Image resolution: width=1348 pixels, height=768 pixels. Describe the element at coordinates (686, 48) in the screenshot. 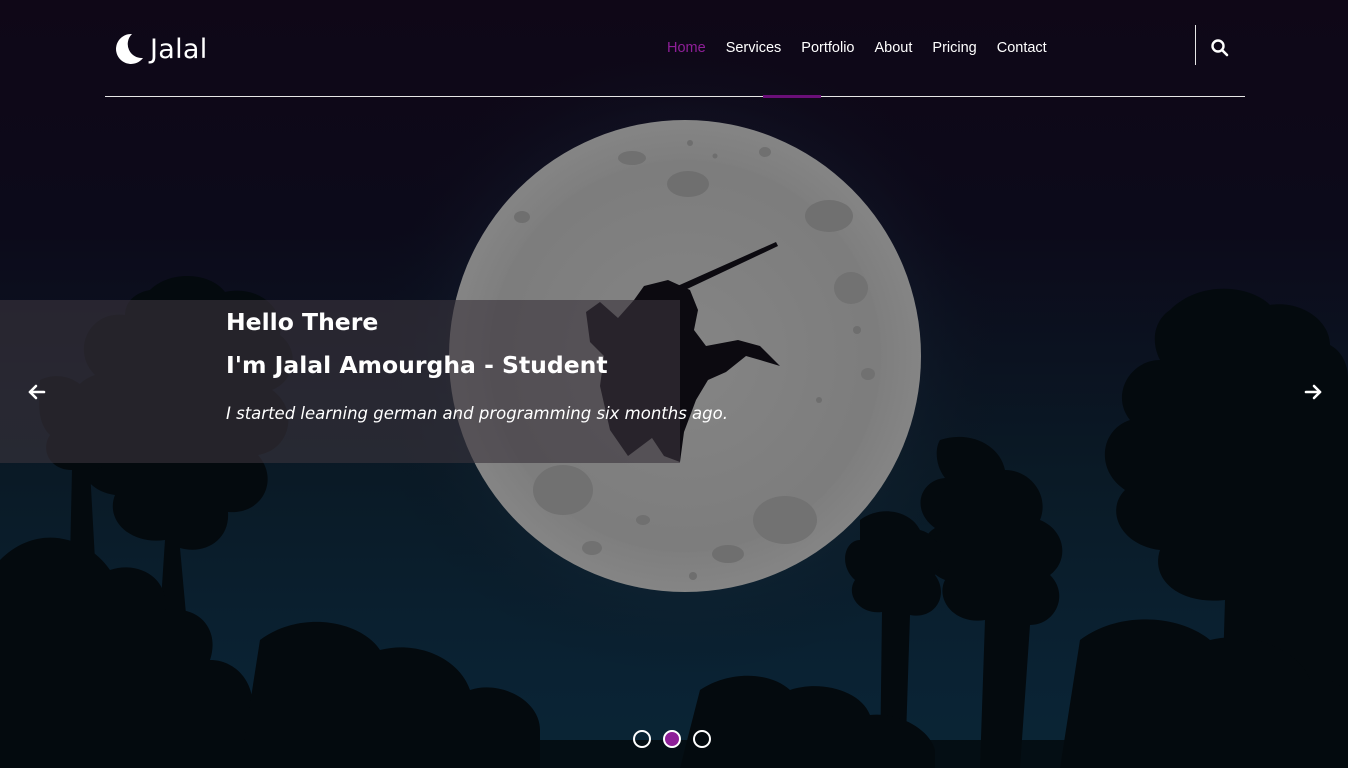

I see `nav-item-home: Home` at that location.